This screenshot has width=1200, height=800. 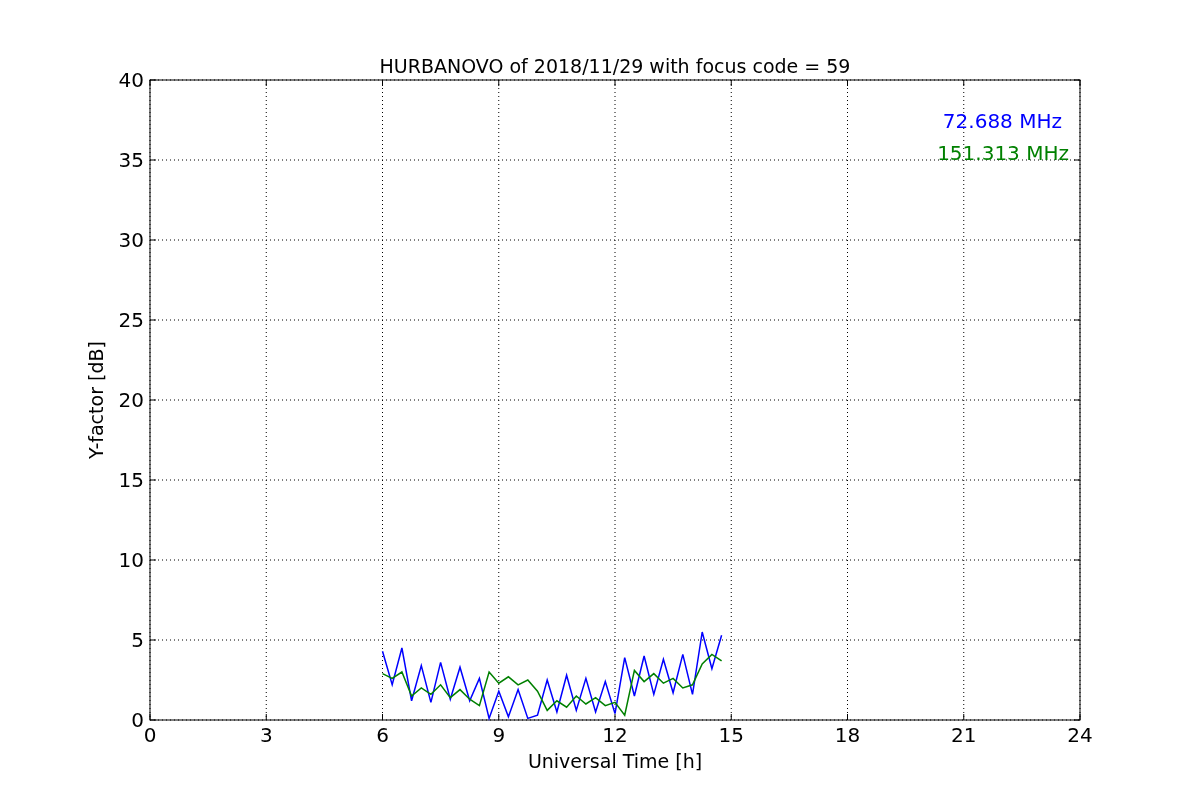 I want to click on legend-label: 151.313 MHz, so click(x=1003, y=153).